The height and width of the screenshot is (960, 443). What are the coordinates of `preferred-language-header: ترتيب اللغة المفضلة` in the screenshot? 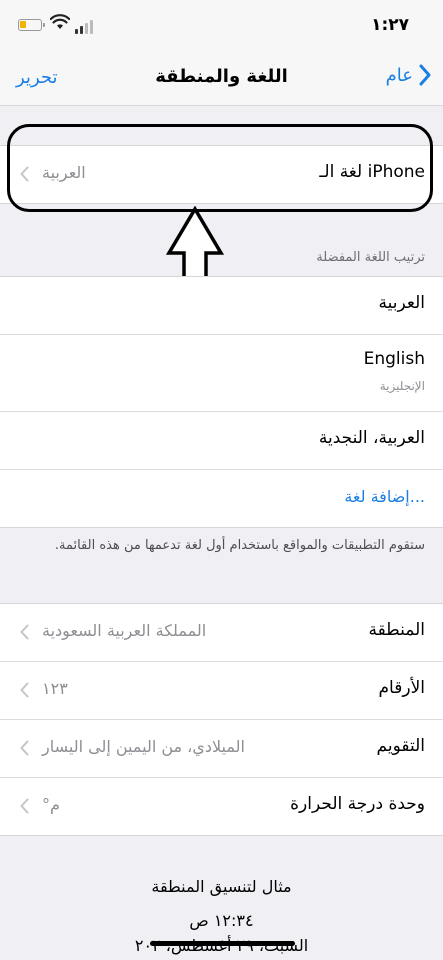 It's located at (370, 257).